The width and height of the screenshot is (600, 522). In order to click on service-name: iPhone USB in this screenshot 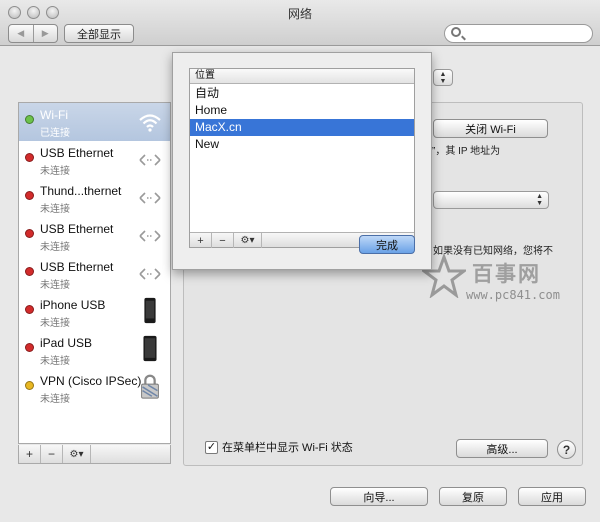, I will do `click(73, 305)`.